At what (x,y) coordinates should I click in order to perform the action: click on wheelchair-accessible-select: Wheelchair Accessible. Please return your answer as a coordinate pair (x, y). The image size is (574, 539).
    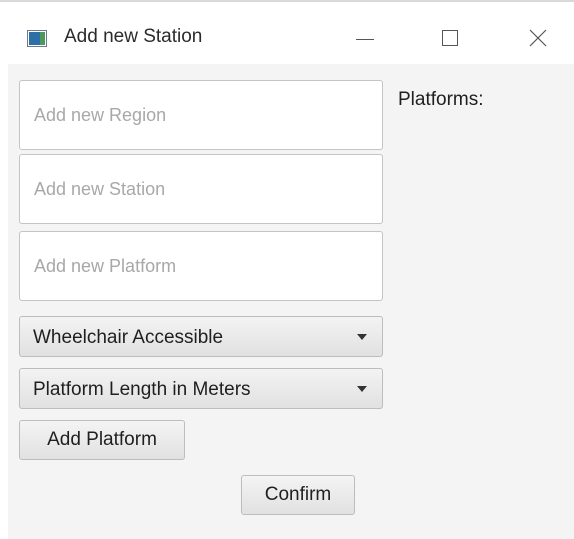
    Looking at the image, I should click on (201, 336).